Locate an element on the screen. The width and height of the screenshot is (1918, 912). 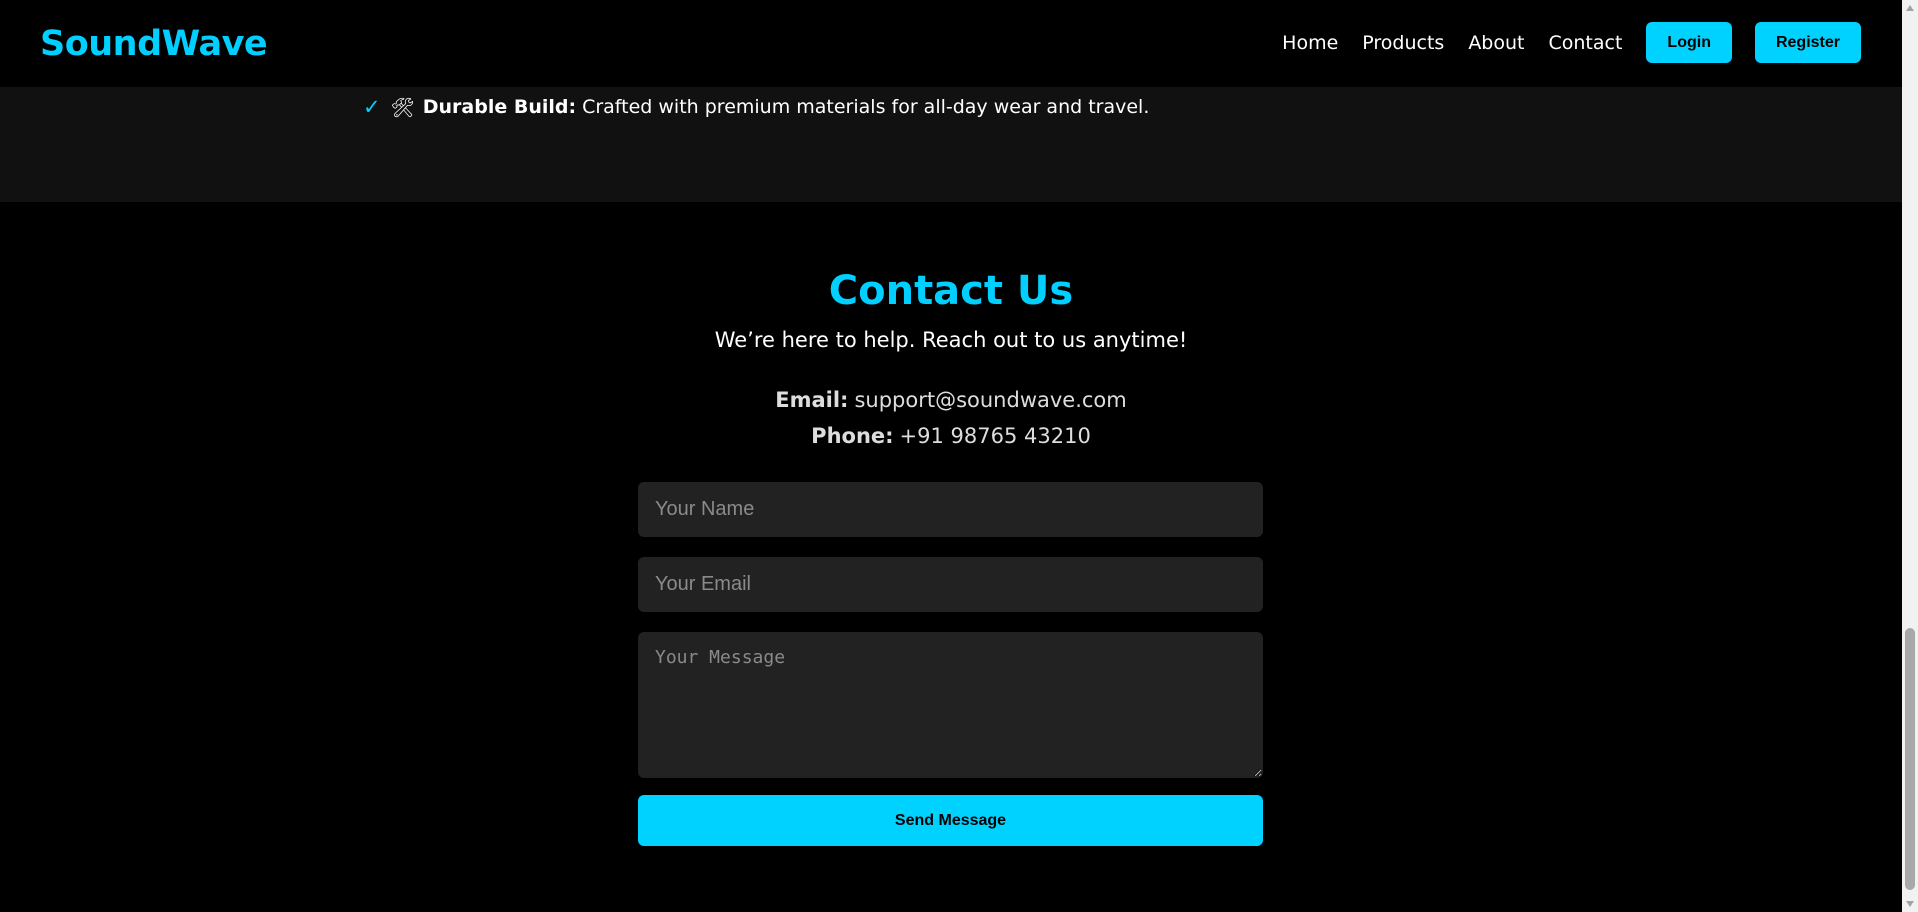
scroll-up-arrow-icon is located at coordinates (1910, 8).